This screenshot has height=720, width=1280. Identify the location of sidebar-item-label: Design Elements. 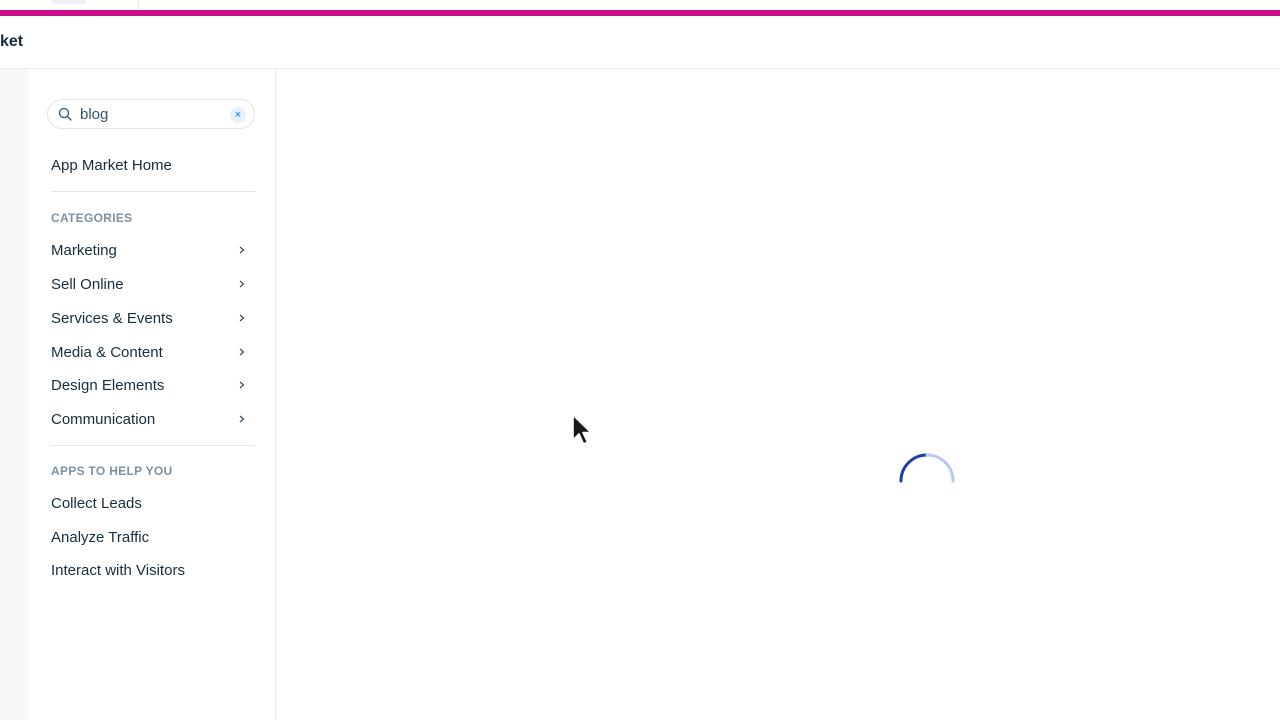
(108, 385).